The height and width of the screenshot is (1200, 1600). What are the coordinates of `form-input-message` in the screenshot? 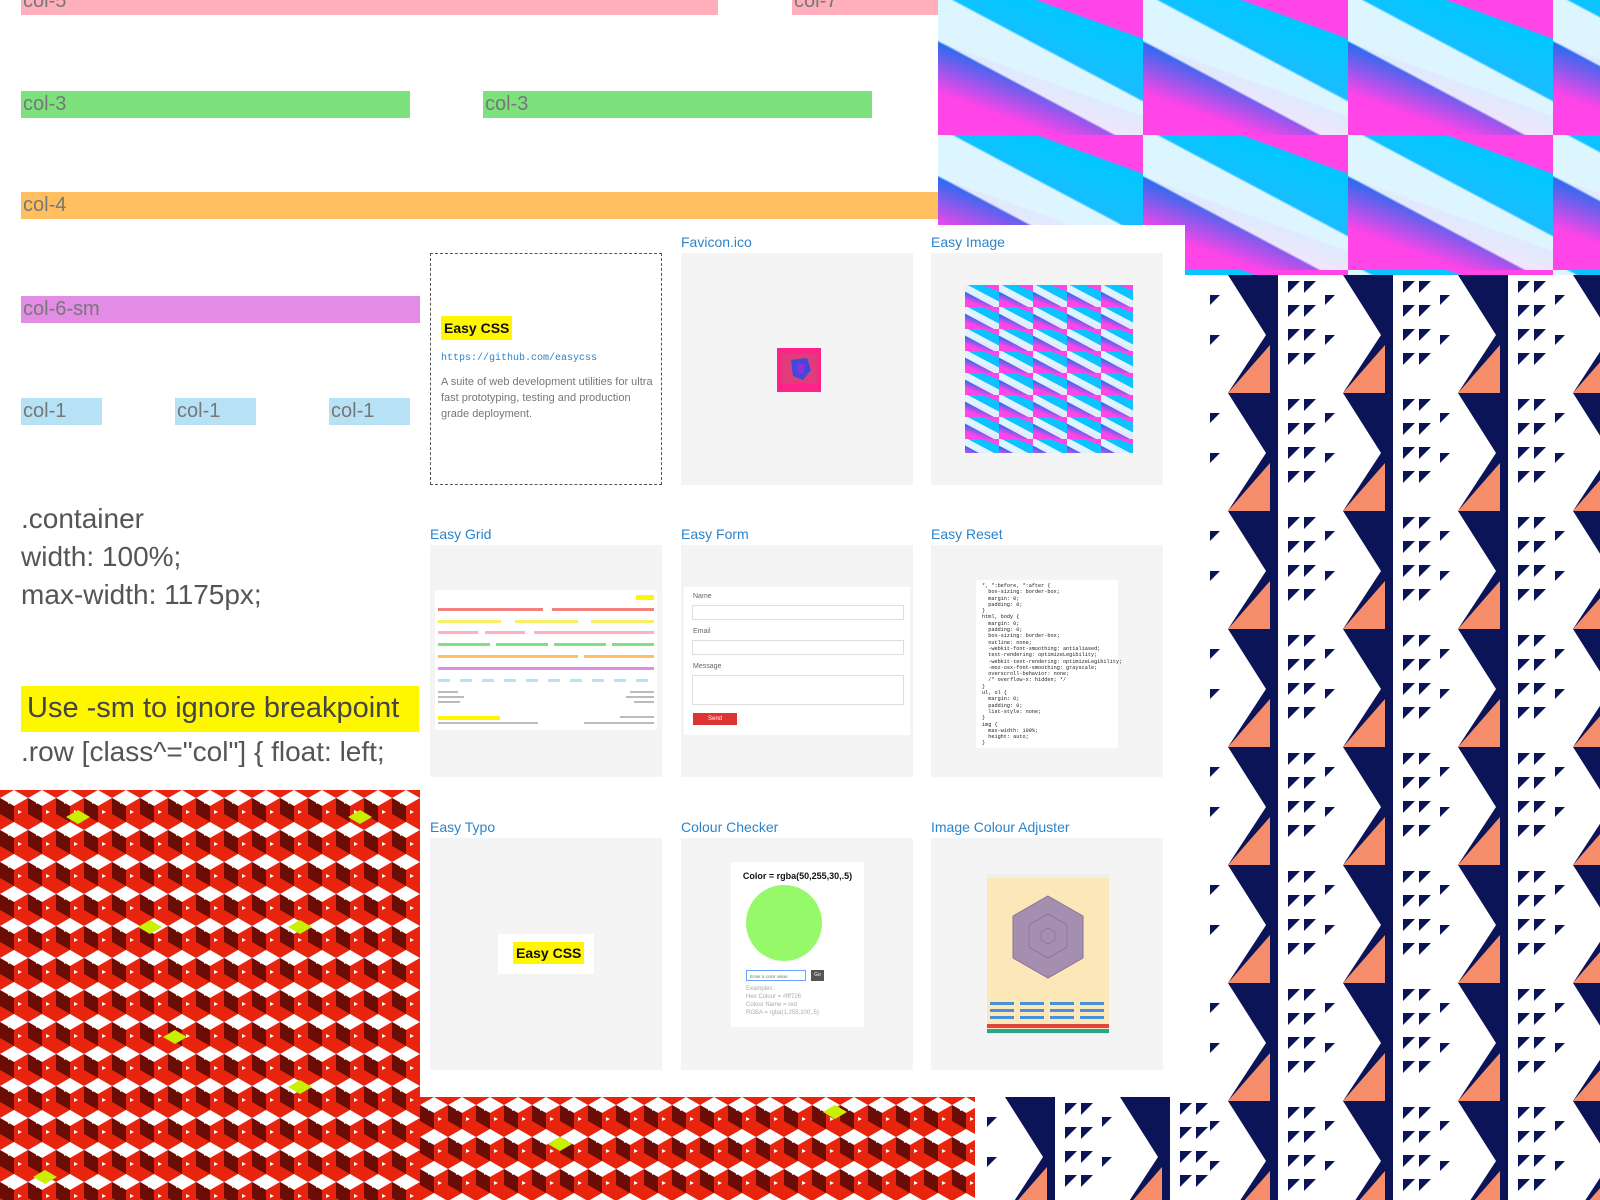 It's located at (798, 690).